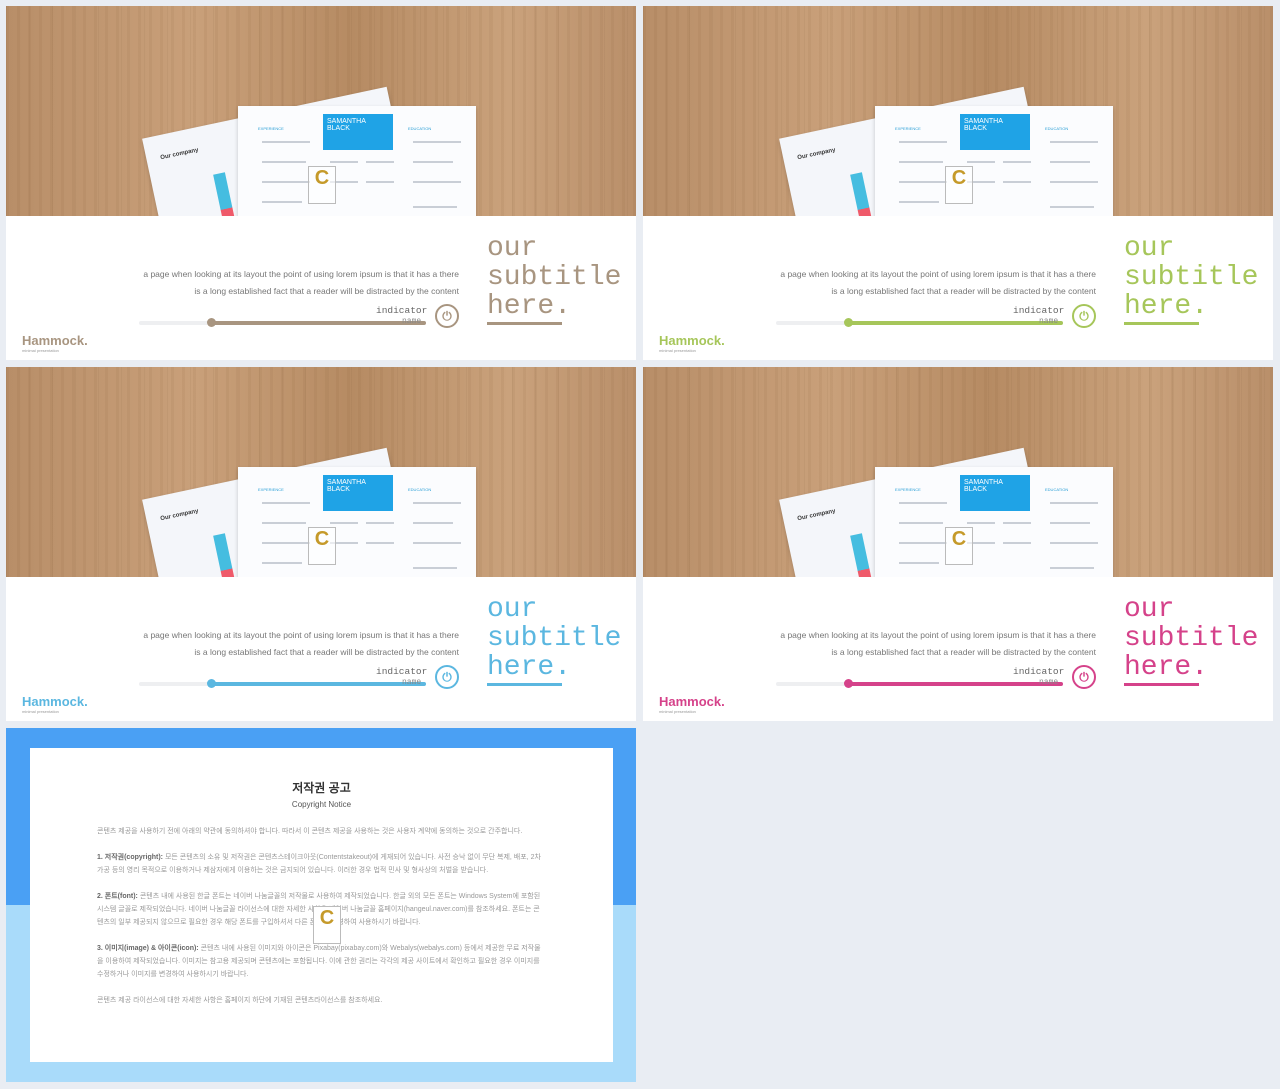 Image resolution: width=1280 pixels, height=1089 pixels. Describe the element at coordinates (321, 804) in the screenshot. I see `copyright-subtitle: Copyright Notice` at that location.